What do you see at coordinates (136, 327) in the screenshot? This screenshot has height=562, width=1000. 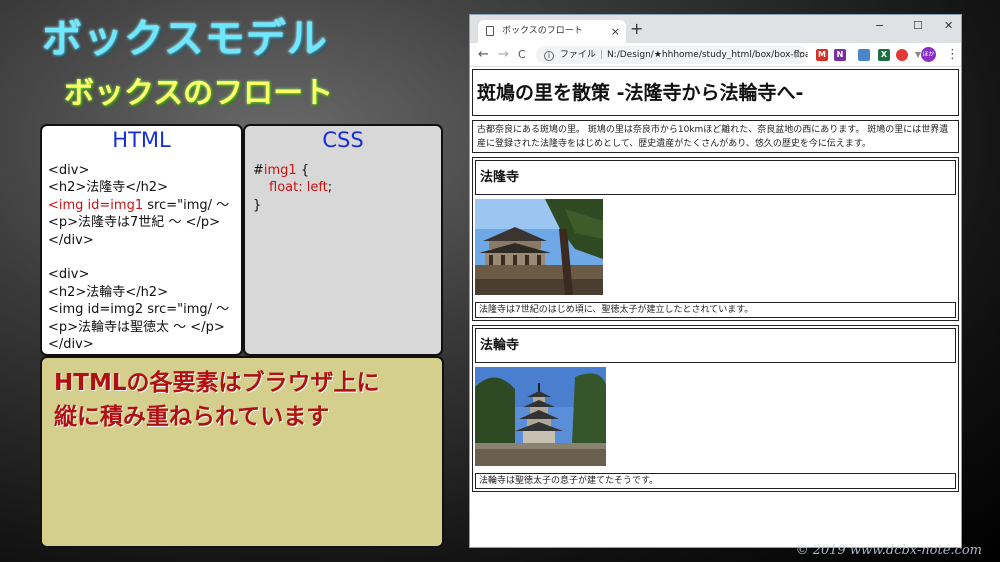 I see `code-line: <p>法輪寺は聖徳太 ～ </p>` at bounding box center [136, 327].